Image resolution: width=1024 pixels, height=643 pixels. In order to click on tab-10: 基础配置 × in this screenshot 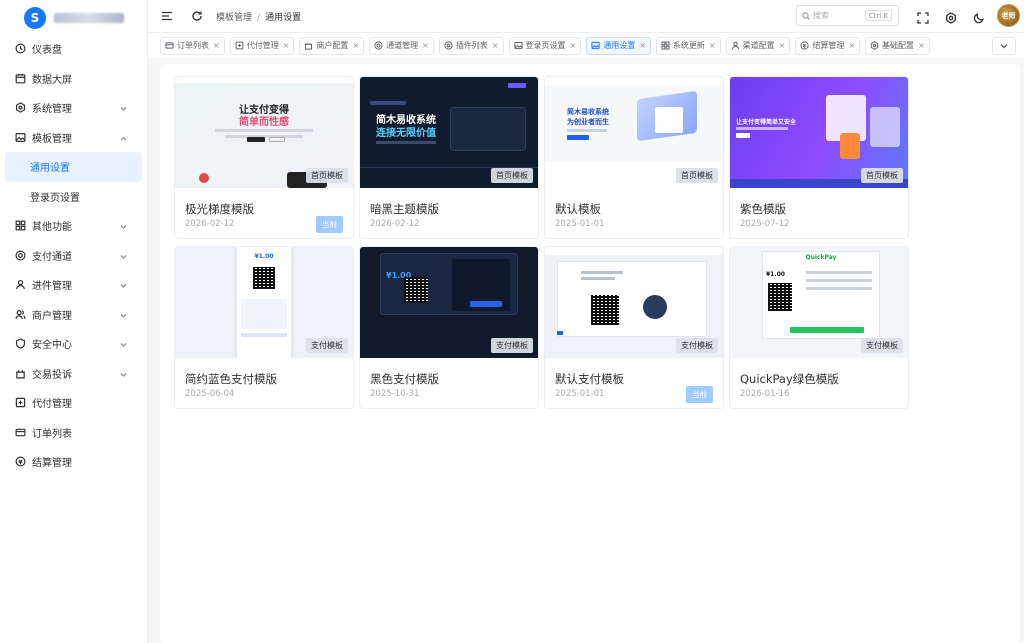, I will do `click(897, 45)`.